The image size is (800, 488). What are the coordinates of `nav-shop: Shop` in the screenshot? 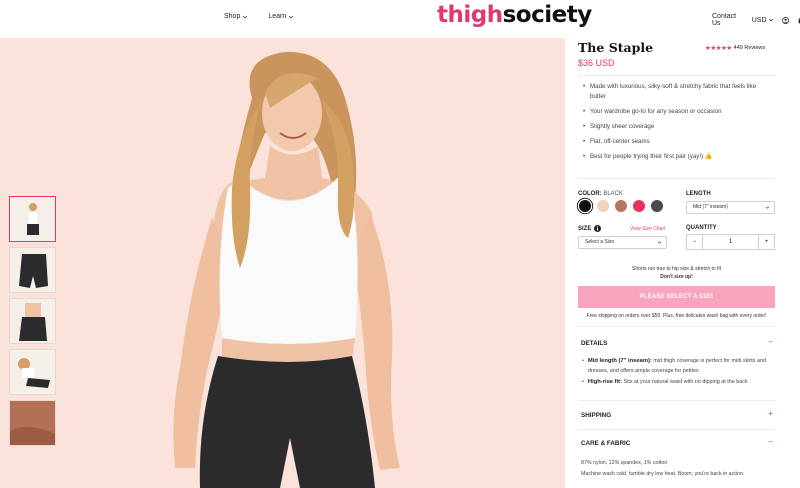 It's located at (236, 16).